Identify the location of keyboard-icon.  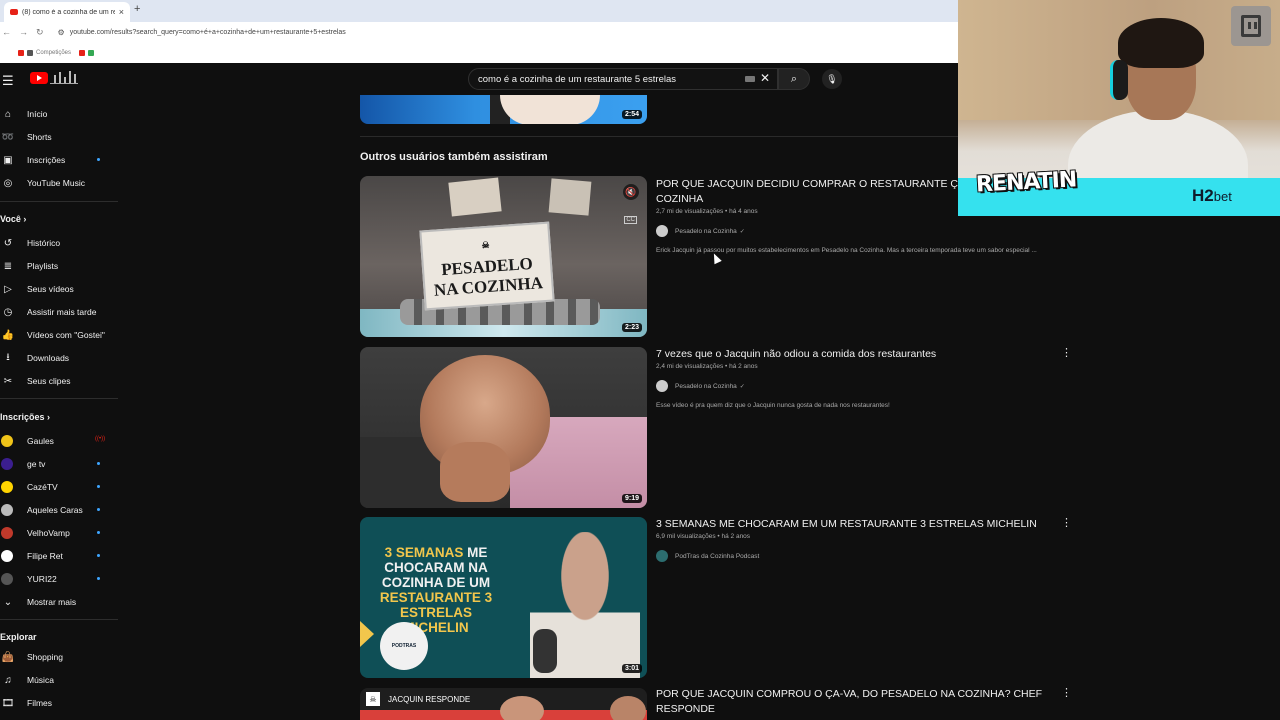
(750, 79).